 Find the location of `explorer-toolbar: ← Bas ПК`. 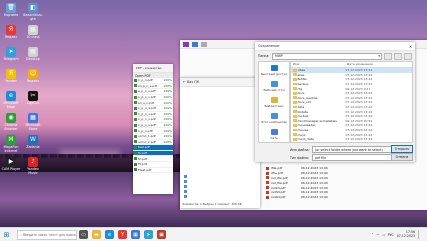

explorer-toolbar: ← Bas ПК is located at coordinates (220, 82).